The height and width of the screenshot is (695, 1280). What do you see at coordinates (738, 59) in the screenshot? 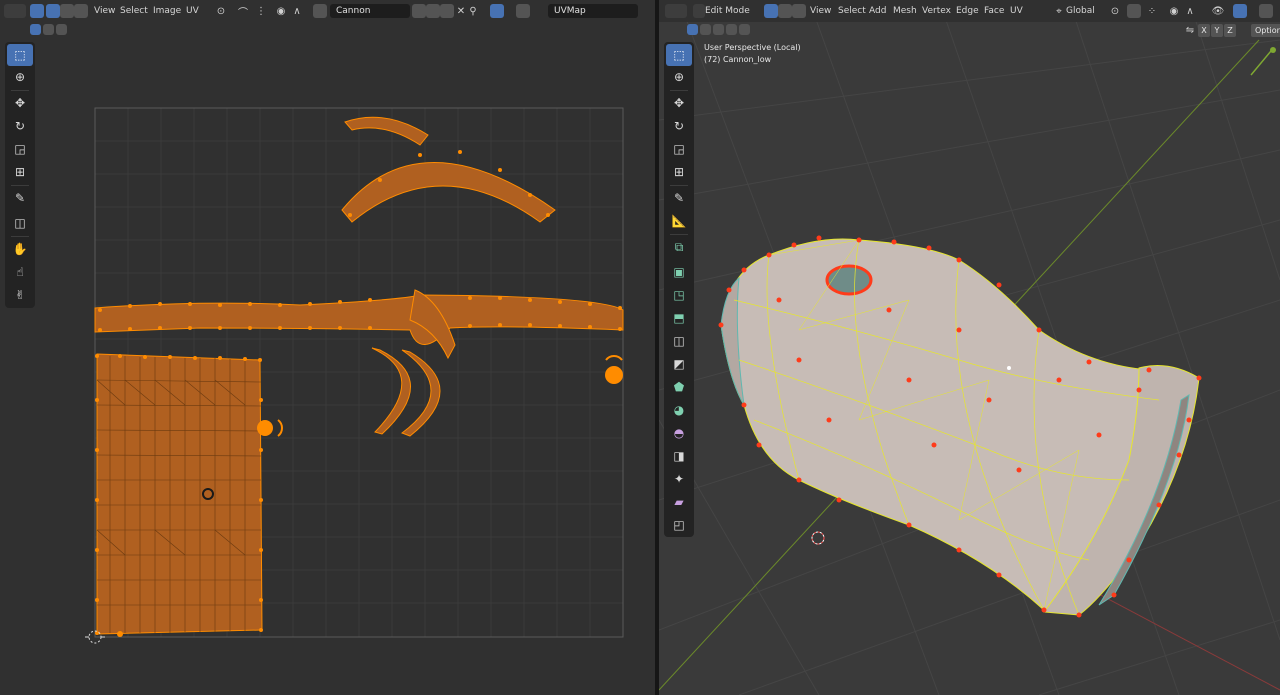
I see `active-object-label: (72) Cannon_low` at bounding box center [738, 59].